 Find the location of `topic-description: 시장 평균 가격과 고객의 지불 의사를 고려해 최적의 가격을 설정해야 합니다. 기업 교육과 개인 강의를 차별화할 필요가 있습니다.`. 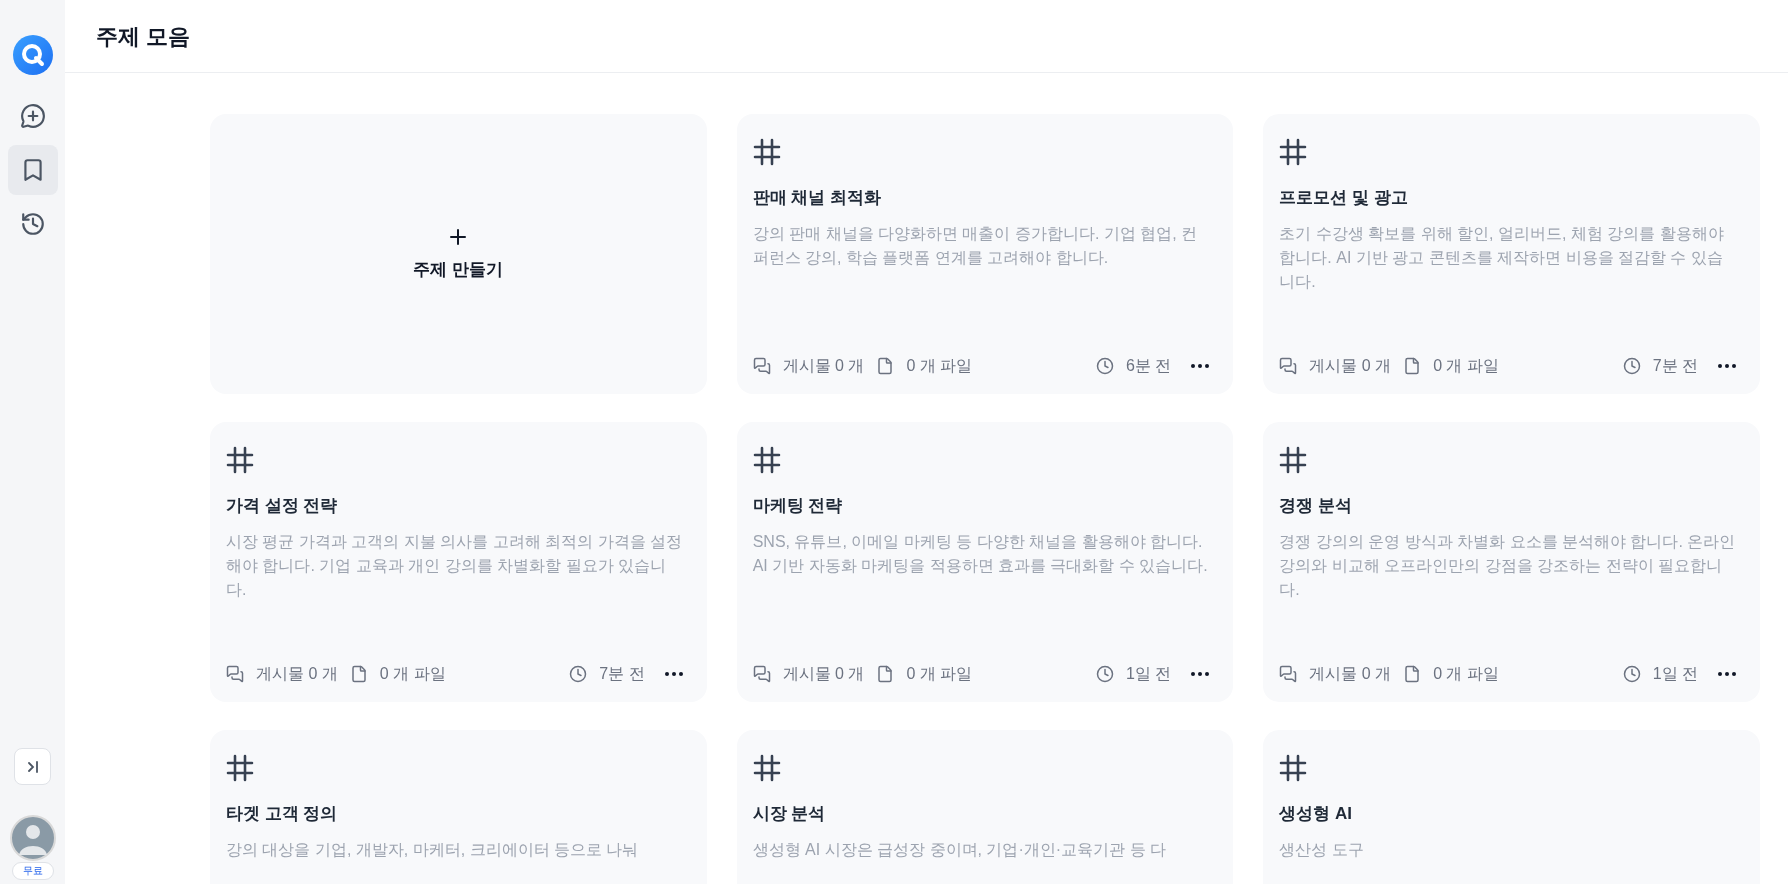

topic-description: 시장 평균 가격과 고객의 지불 의사를 고려해 최적의 가격을 설정해야 합니다. 기업 교육과 개인 강의를 차별화할 필요가 있습니다. is located at coordinates (454, 566).